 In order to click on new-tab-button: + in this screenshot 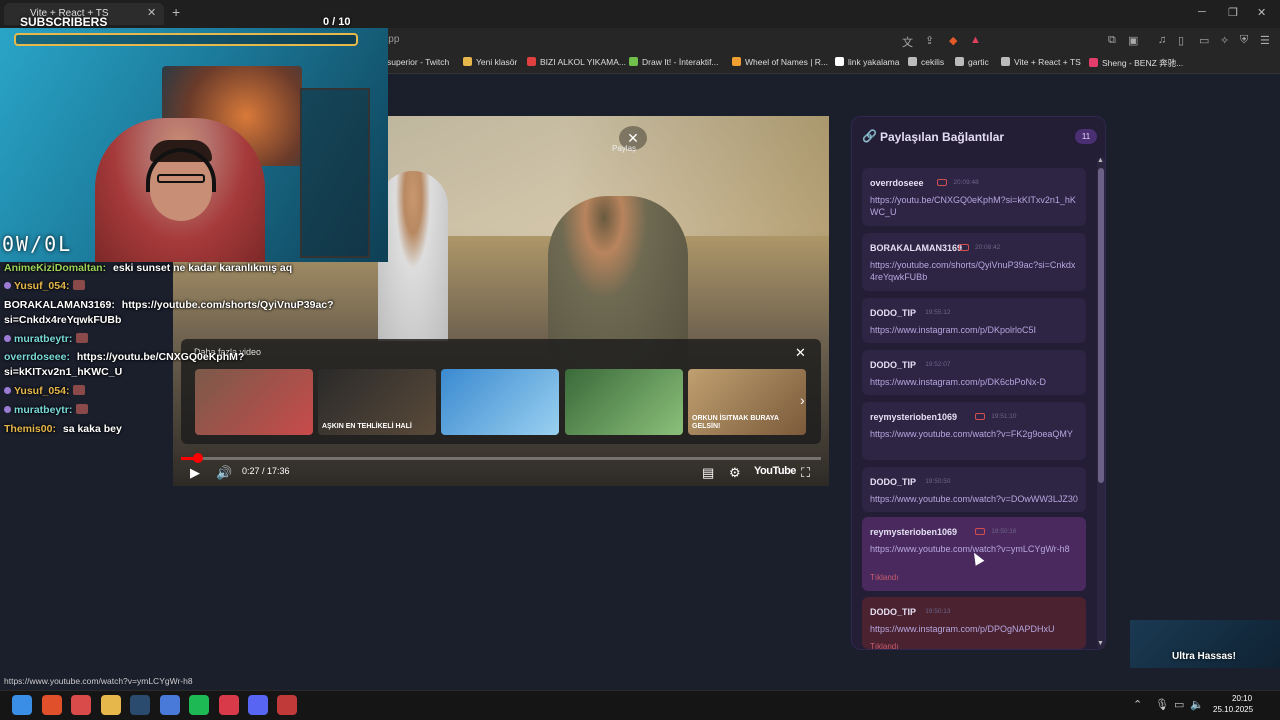, I will do `click(176, 12)`.